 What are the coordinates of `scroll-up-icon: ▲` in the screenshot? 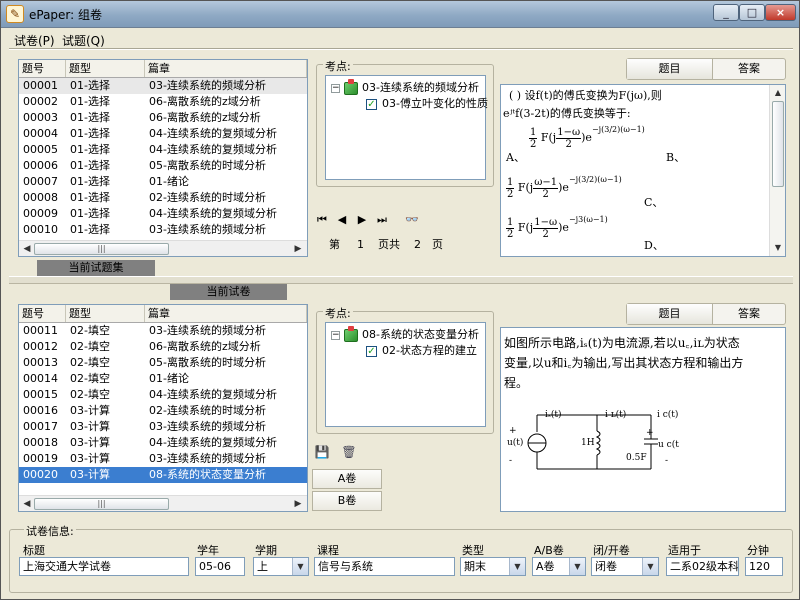 It's located at (778, 93).